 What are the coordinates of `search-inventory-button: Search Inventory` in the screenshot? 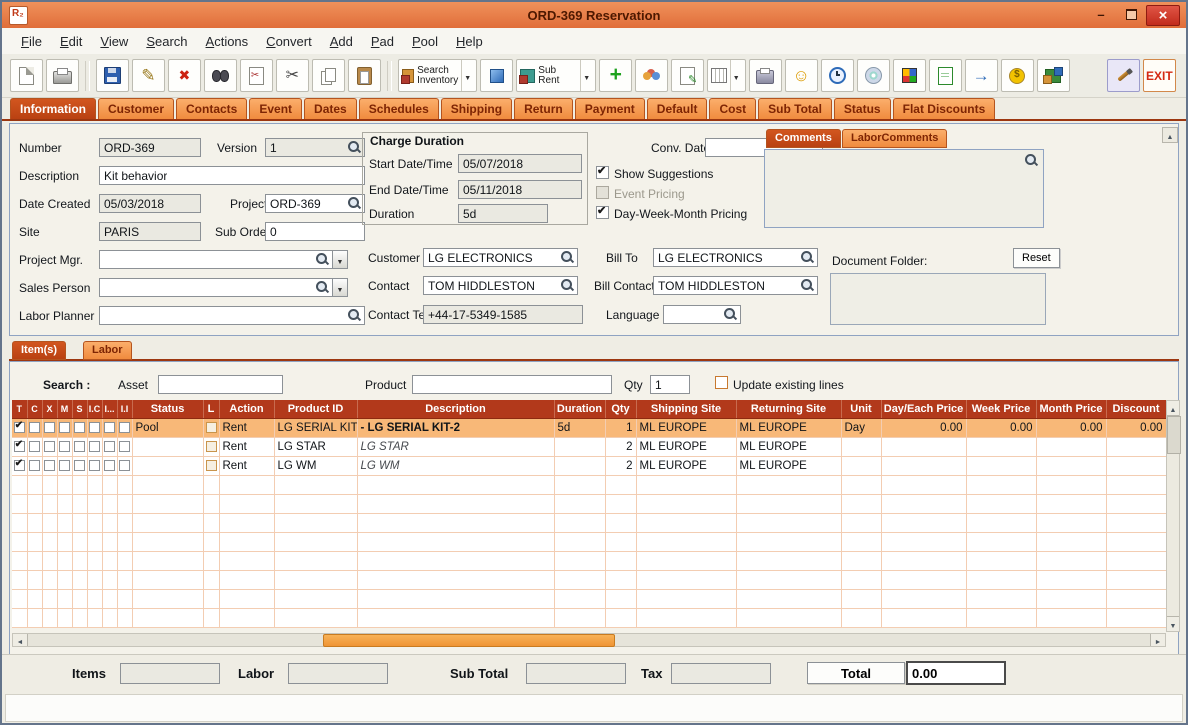 It's located at (437, 75).